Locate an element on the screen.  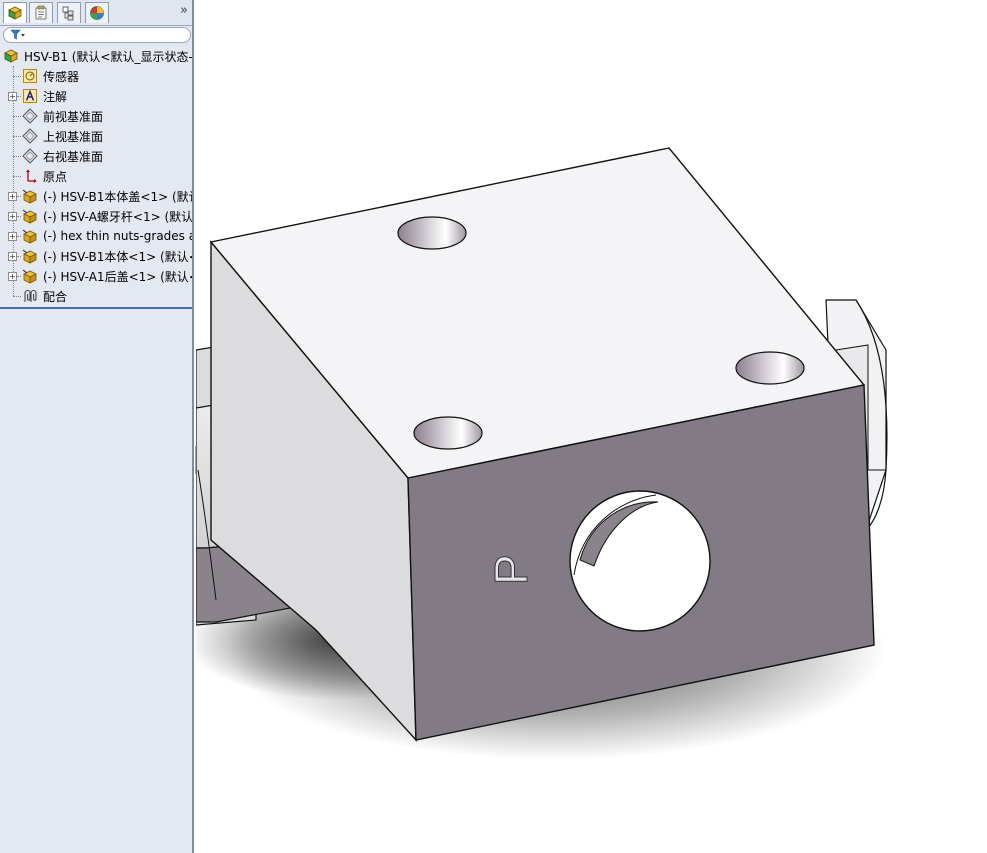
tree-item-label: 注解 is located at coordinates (55, 96).